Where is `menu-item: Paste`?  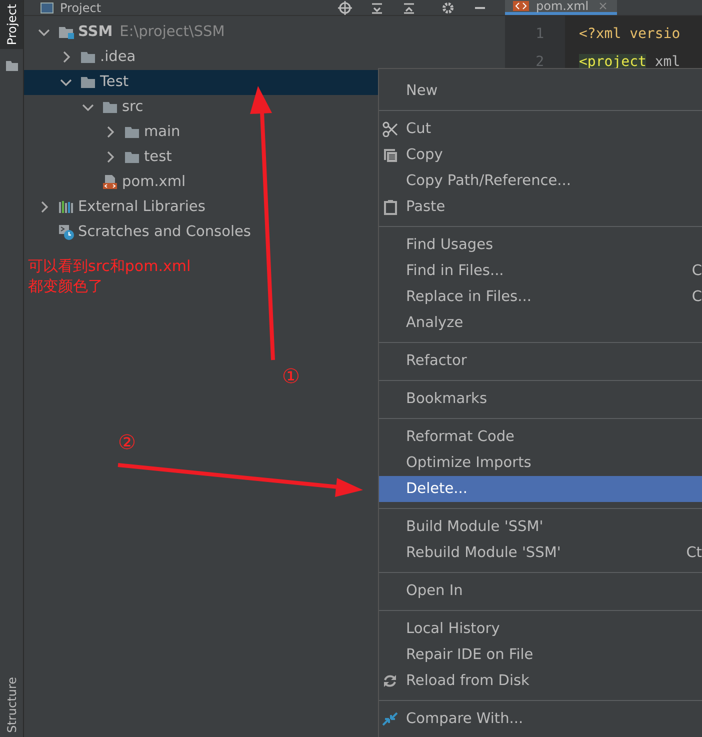
menu-item: Paste is located at coordinates (540, 207).